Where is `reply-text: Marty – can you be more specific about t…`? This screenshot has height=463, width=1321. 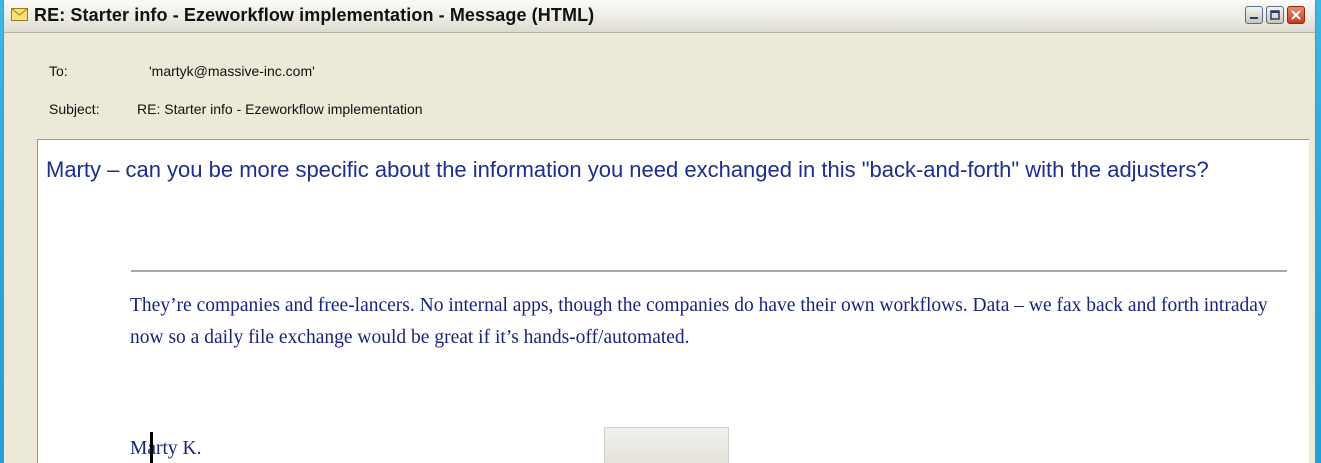 reply-text: Marty – can you be more specific about t… is located at coordinates (627, 169).